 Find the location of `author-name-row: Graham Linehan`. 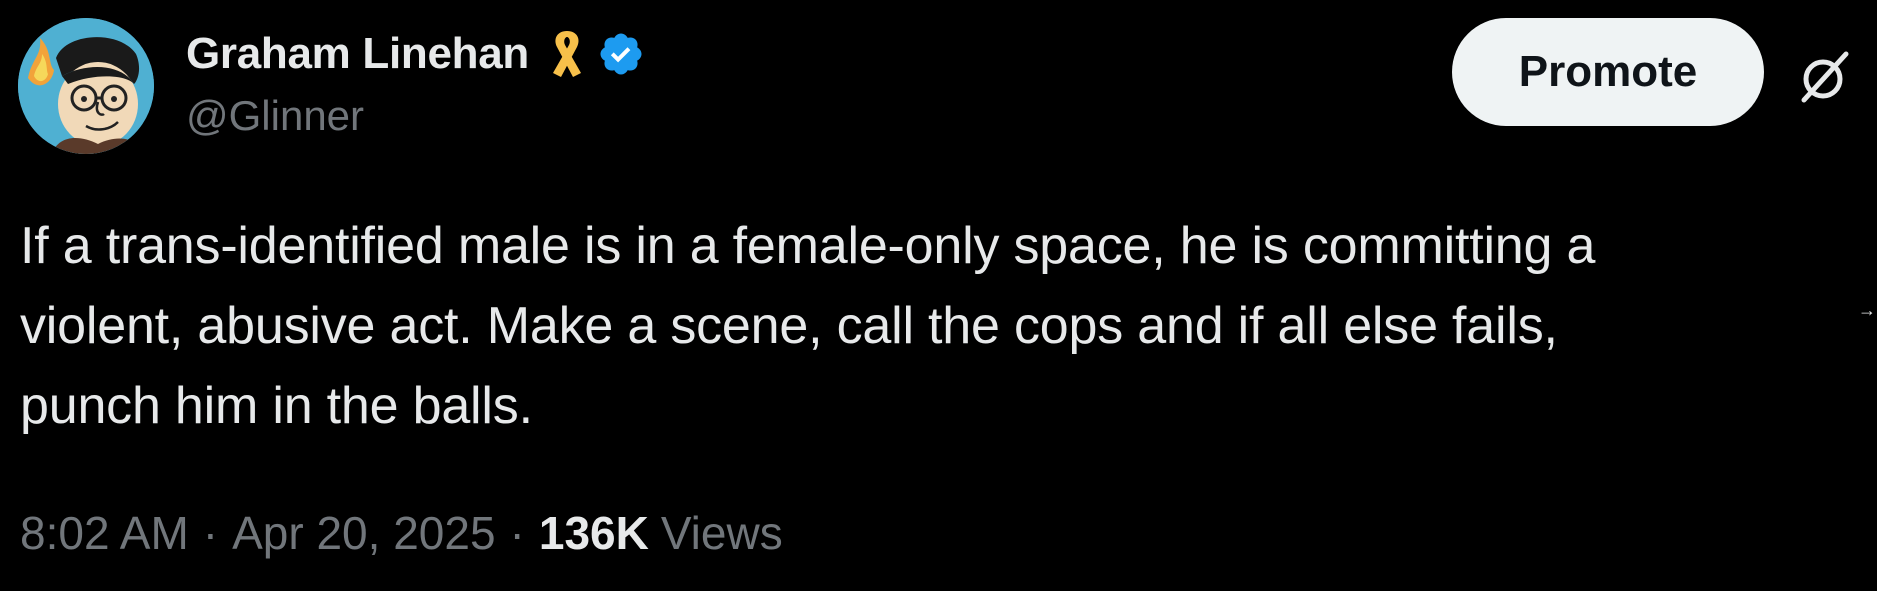

author-name-row: Graham Linehan is located at coordinates (415, 54).